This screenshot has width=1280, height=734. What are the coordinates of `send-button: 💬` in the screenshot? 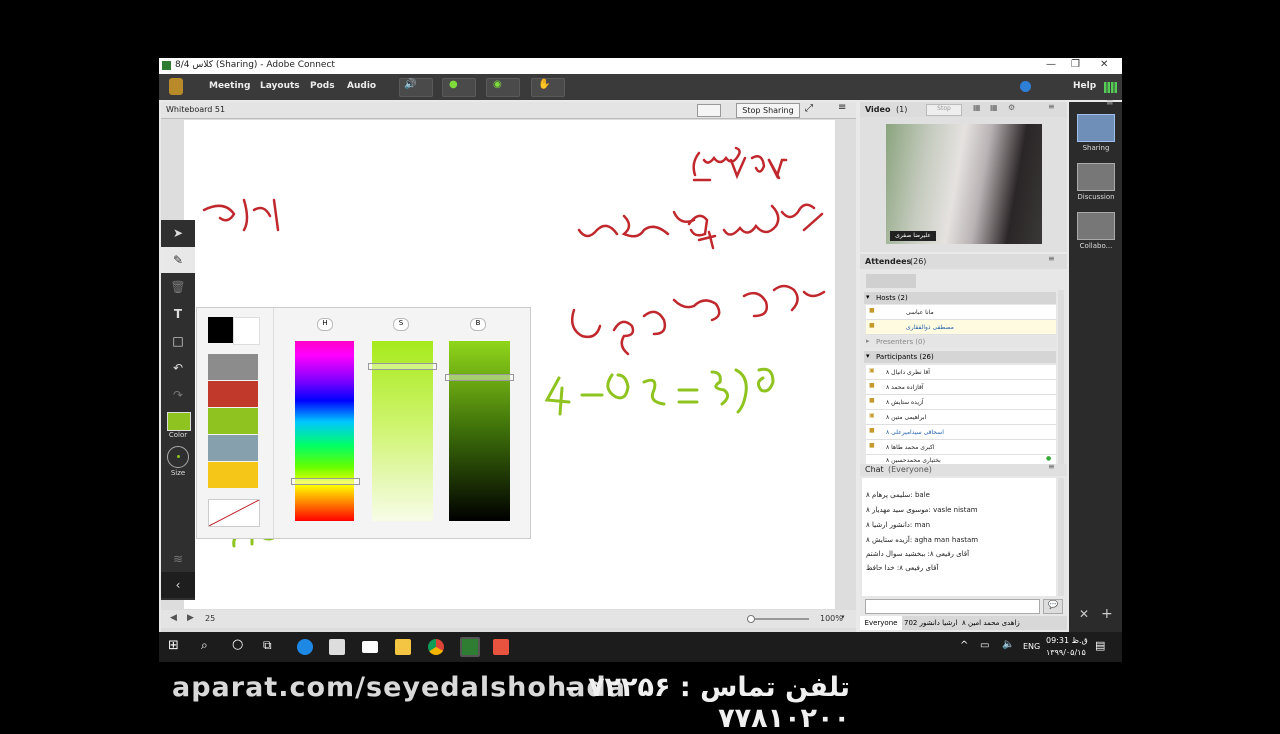 It's located at (1053, 606).